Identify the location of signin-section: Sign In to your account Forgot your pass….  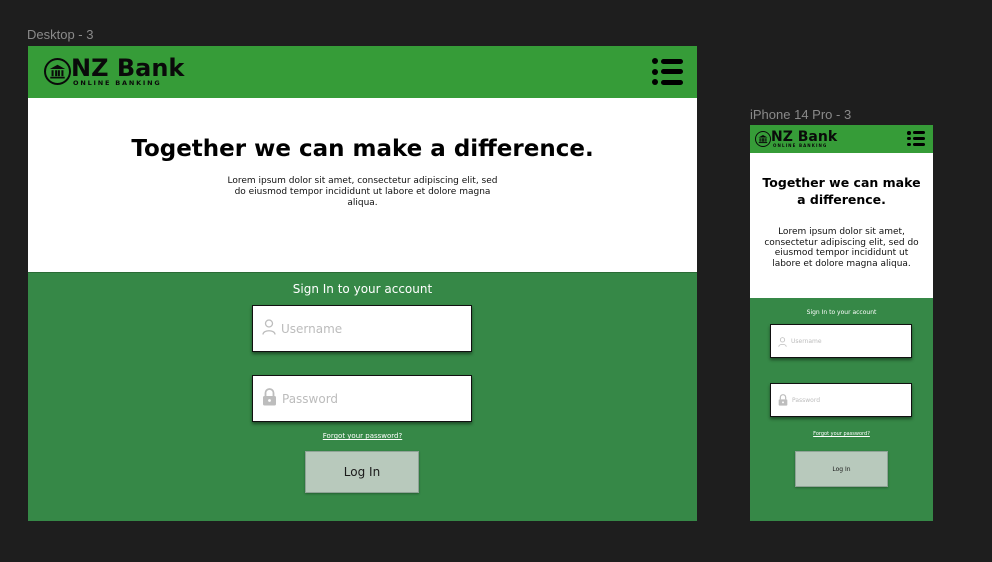
(841, 409).